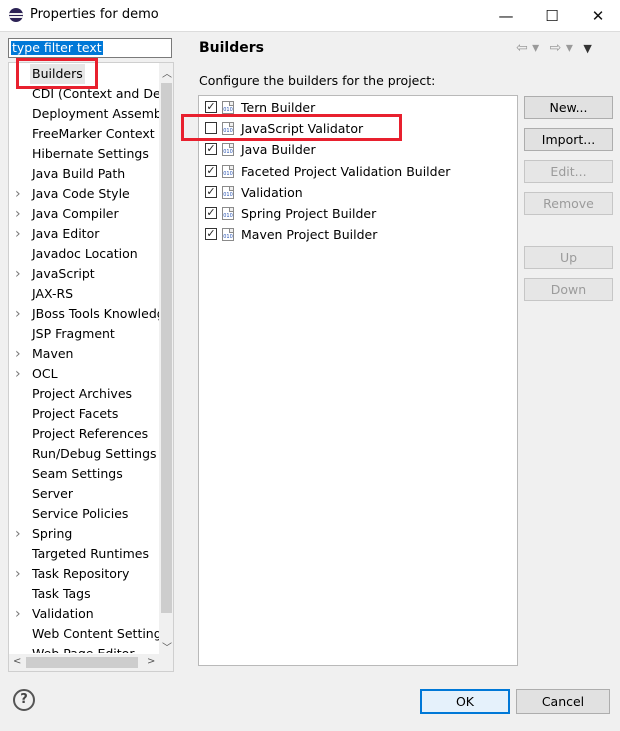 Image resolution: width=620 pixels, height=731 pixels. I want to click on scroll-up-icon: ︿, so click(167, 72).